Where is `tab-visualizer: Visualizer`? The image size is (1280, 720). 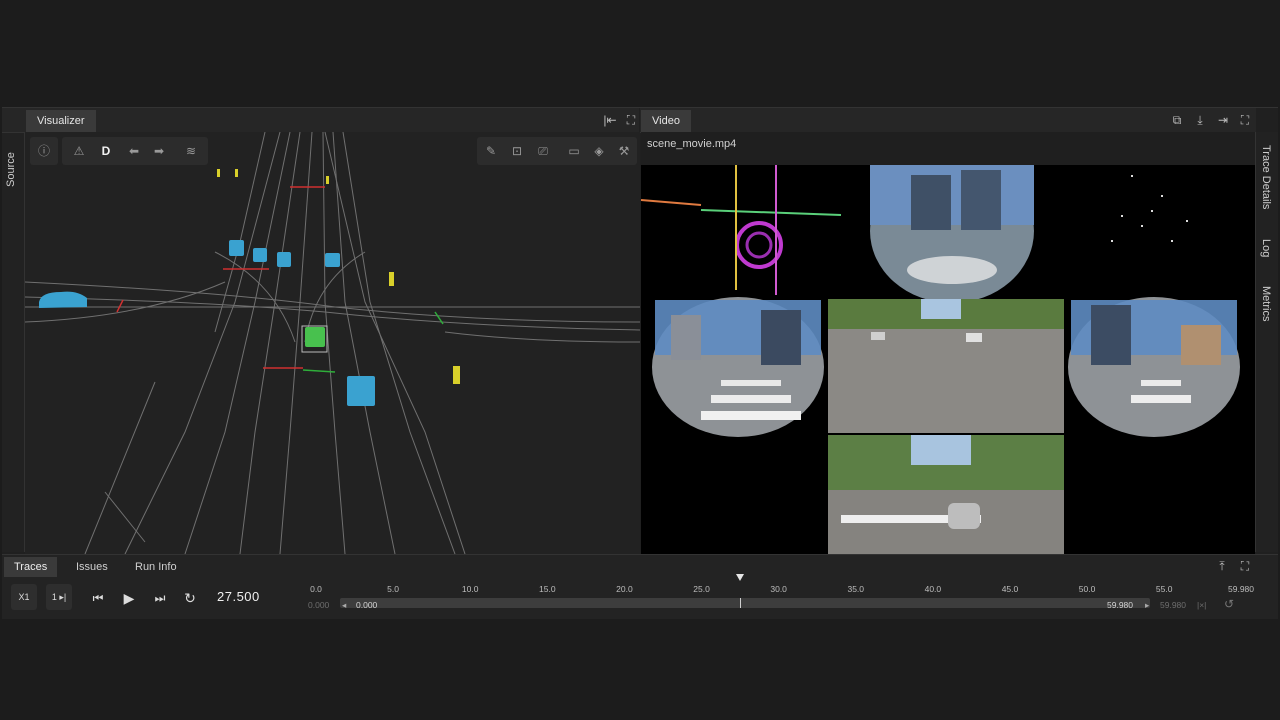 tab-visualizer: Visualizer is located at coordinates (61, 121).